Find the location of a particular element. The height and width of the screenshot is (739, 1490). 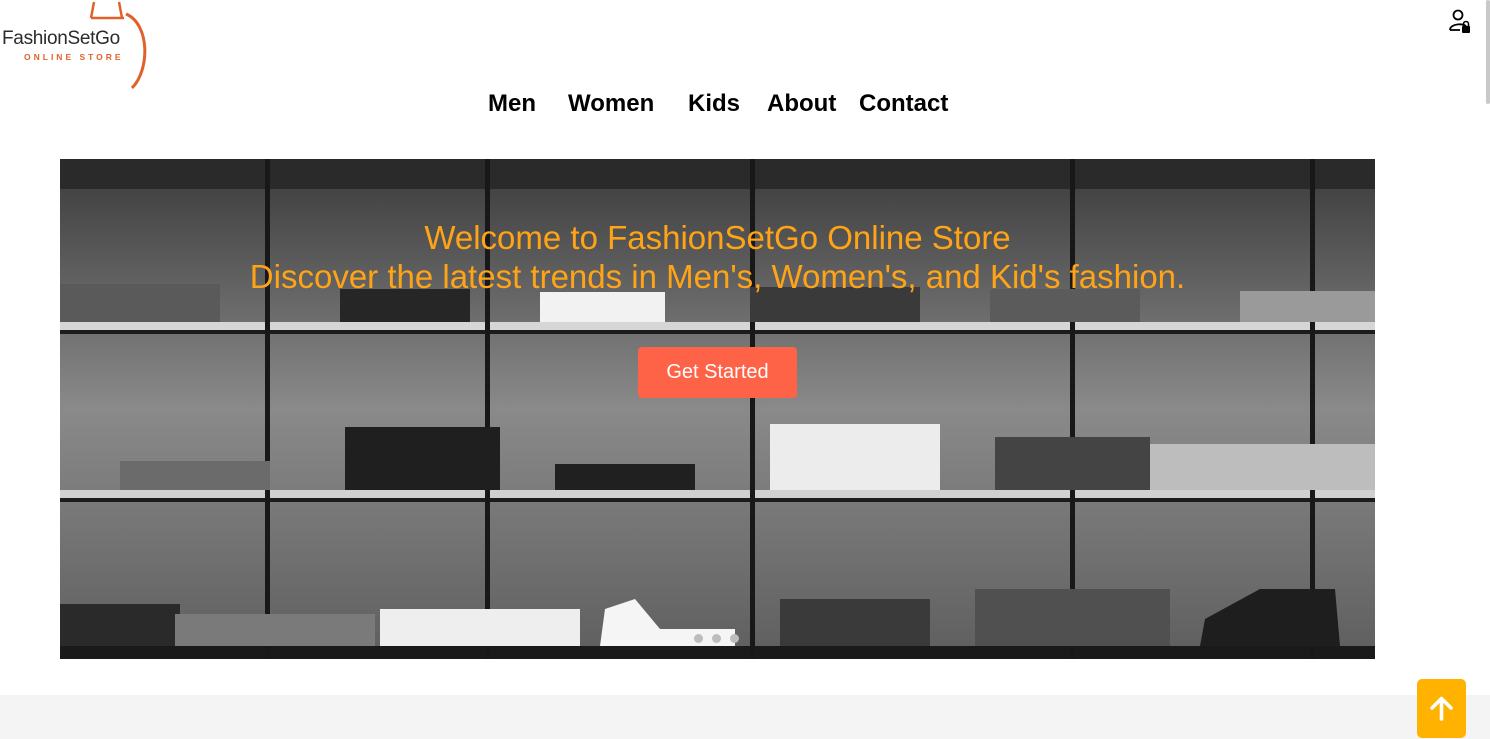

footer-band is located at coordinates (745, 717).